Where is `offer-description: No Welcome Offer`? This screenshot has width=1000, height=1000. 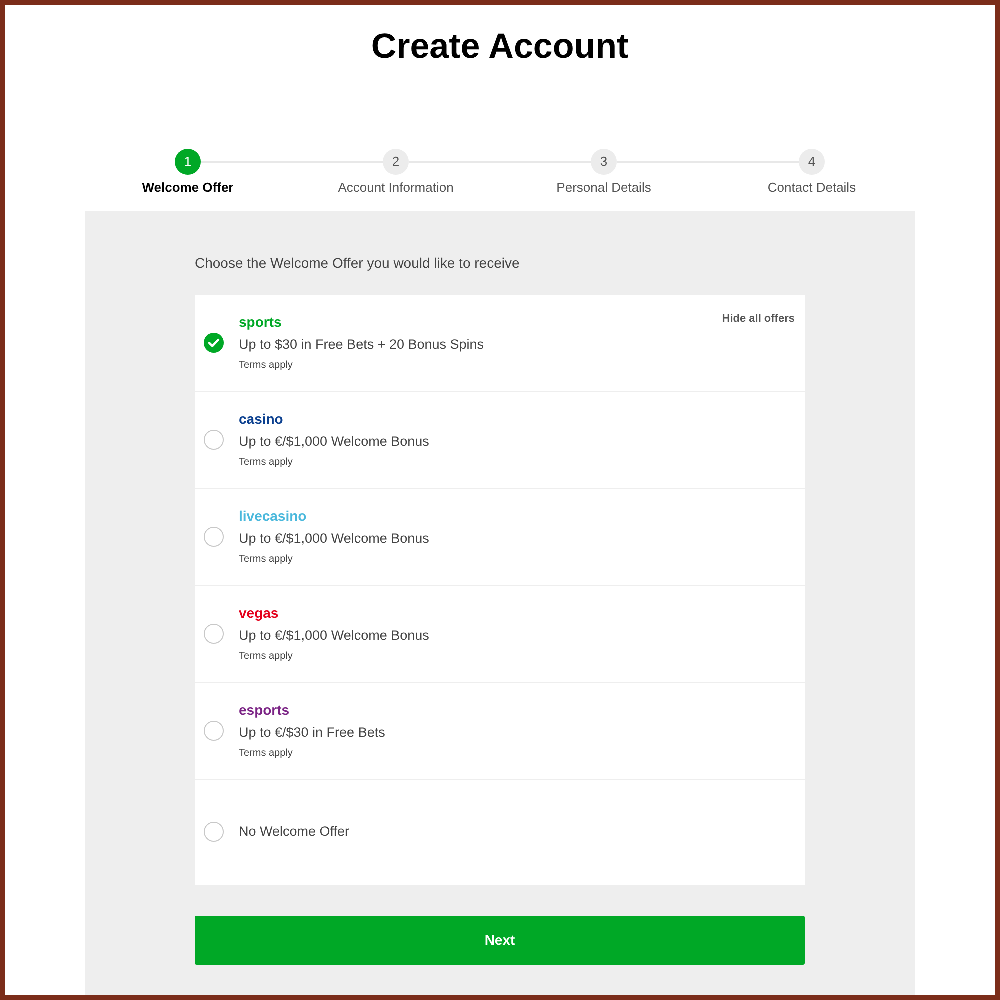 offer-description: No Welcome Offer is located at coordinates (294, 832).